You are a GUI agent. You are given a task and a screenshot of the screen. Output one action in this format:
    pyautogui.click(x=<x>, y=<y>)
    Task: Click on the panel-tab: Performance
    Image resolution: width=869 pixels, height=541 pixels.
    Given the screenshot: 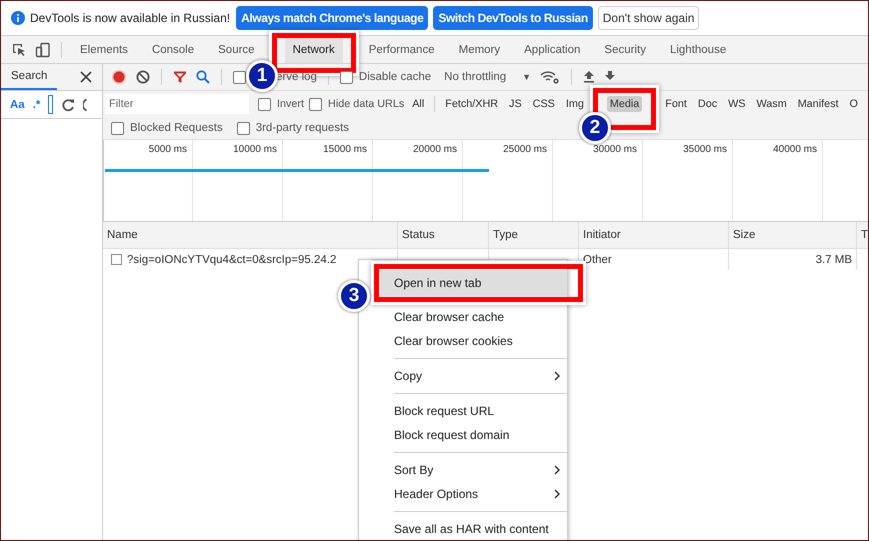 What is the action you would take?
    pyautogui.click(x=401, y=49)
    